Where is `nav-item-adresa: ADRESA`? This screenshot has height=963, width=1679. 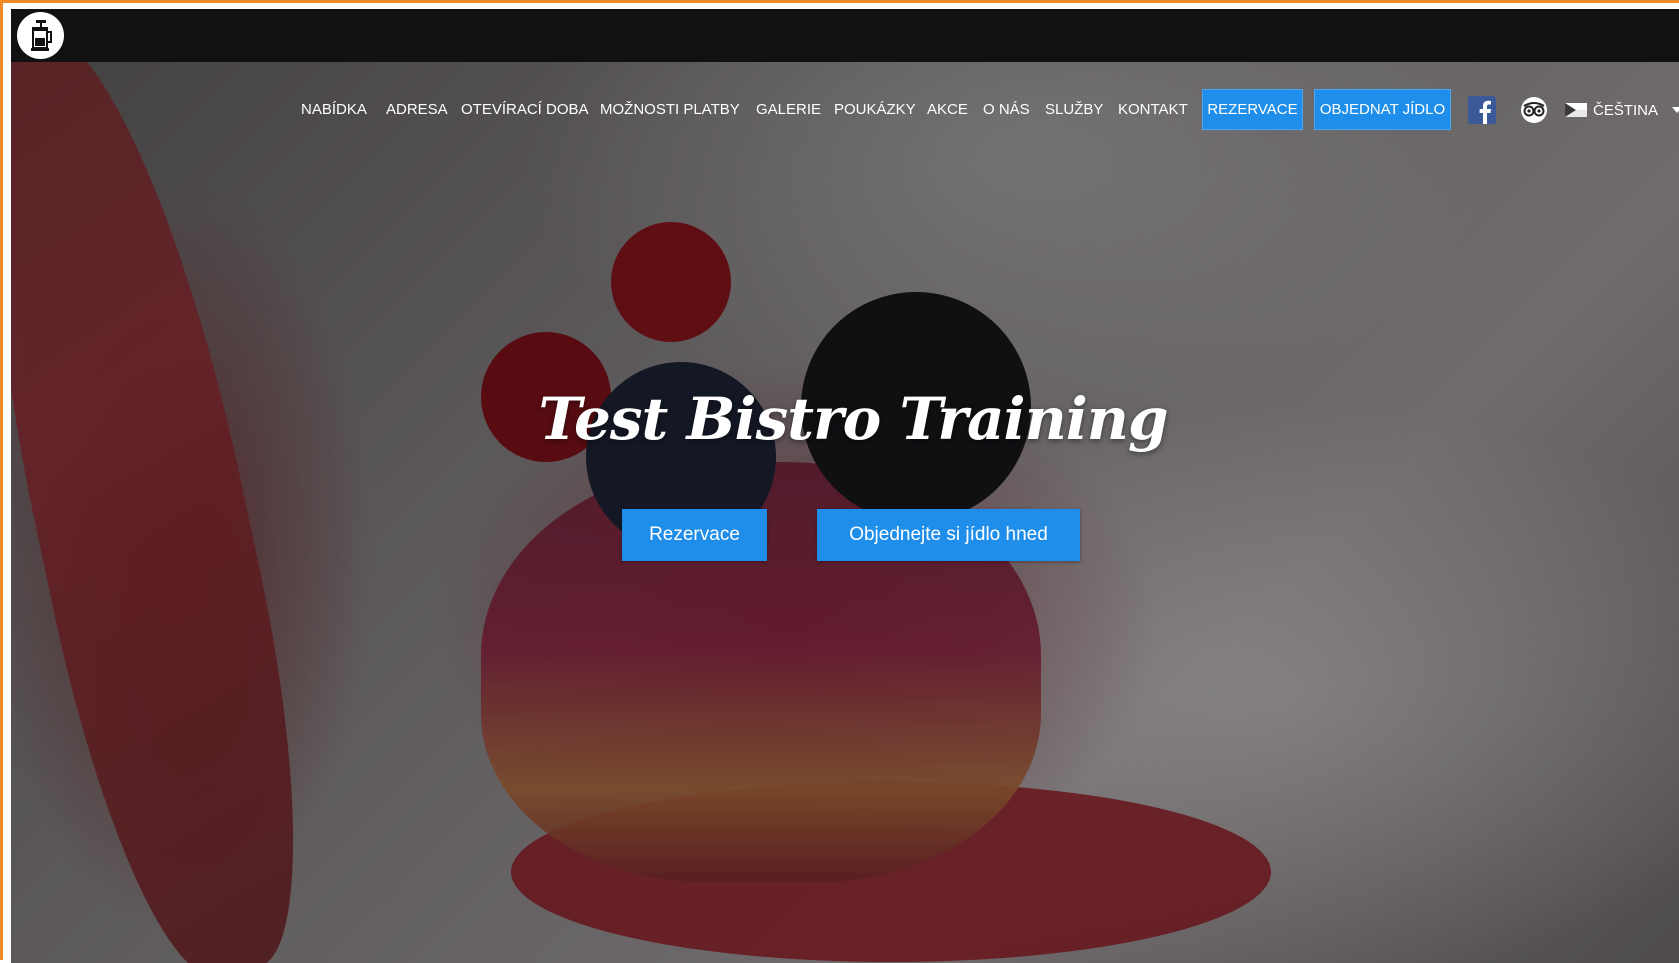
nav-item-adresa: ADRESA is located at coordinates (417, 110).